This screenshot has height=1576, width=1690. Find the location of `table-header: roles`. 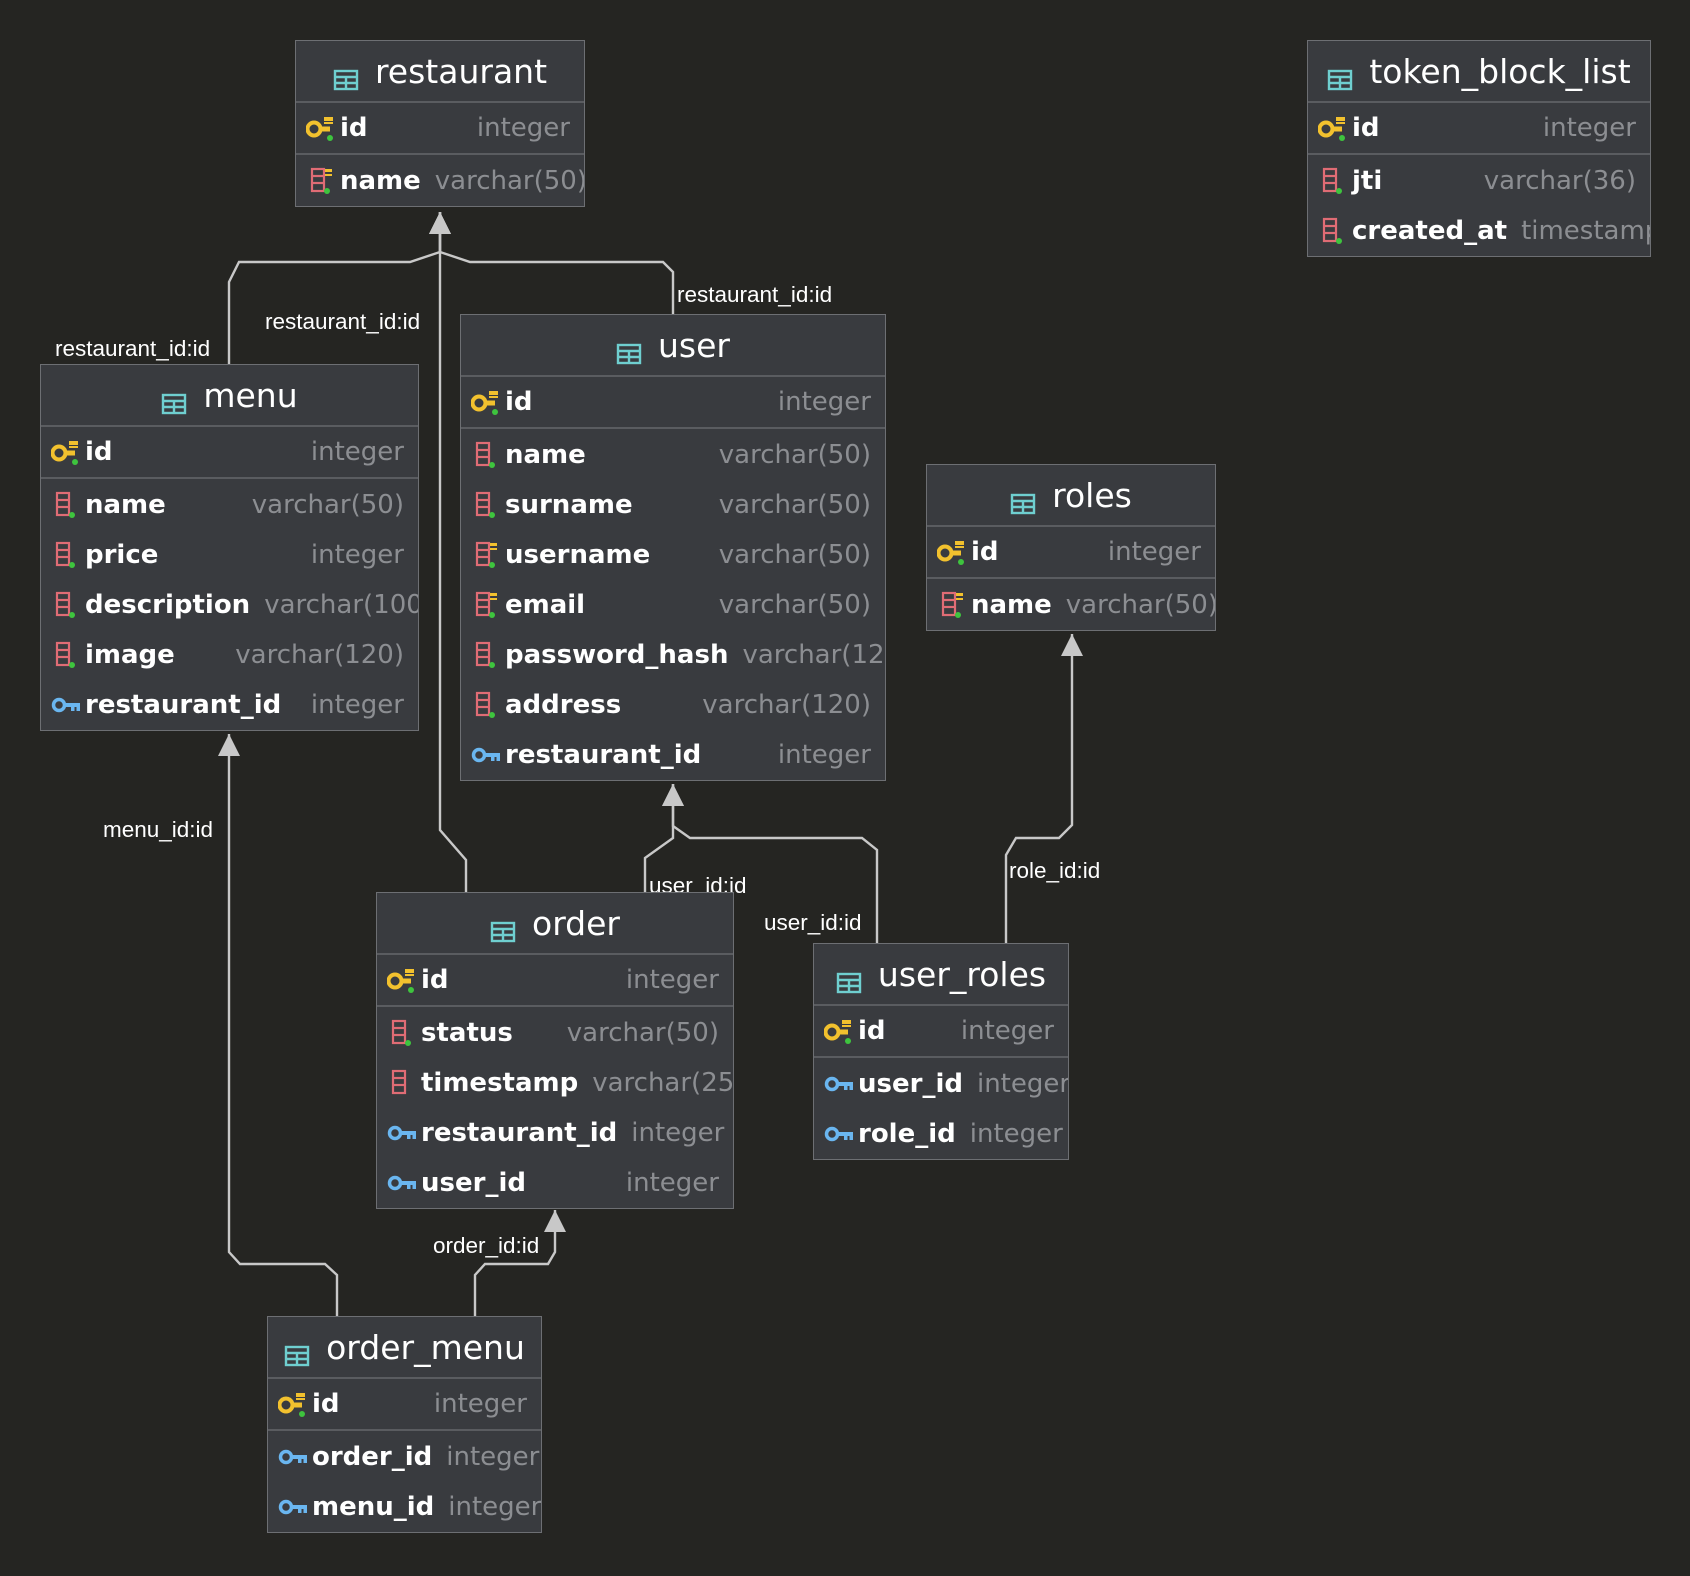

table-header: roles is located at coordinates (1071, 496).